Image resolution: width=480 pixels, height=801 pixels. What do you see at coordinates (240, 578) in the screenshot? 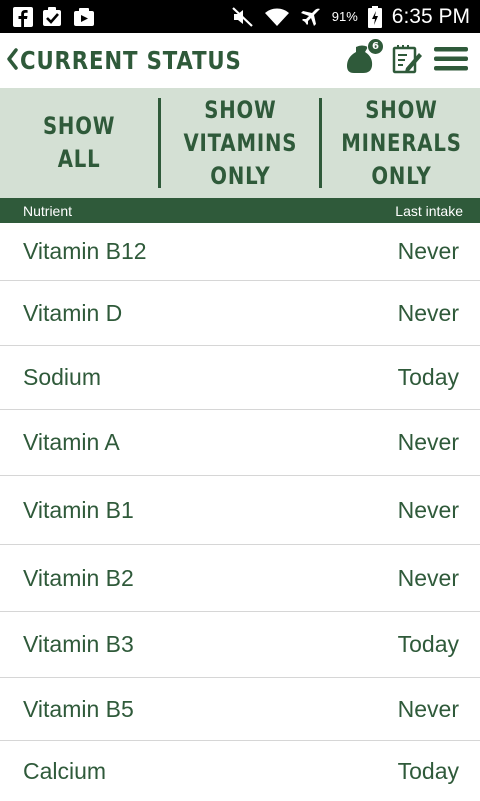
I see `list-item: Vitamin B2 Never` at bounding box center [240, 578].